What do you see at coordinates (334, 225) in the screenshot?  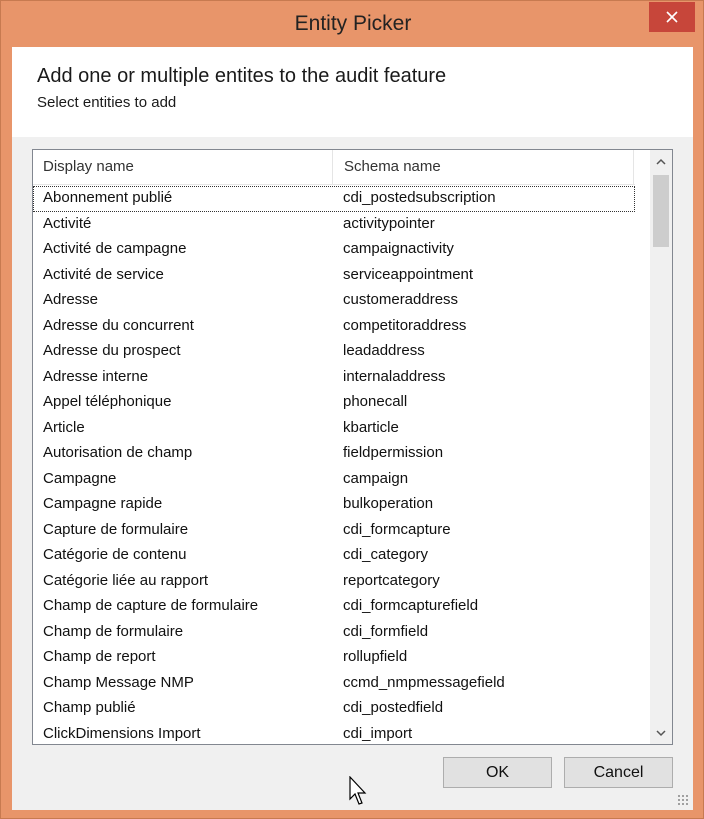 I see `table-row: Activité activitypointer` at bounding box center [334, 225].